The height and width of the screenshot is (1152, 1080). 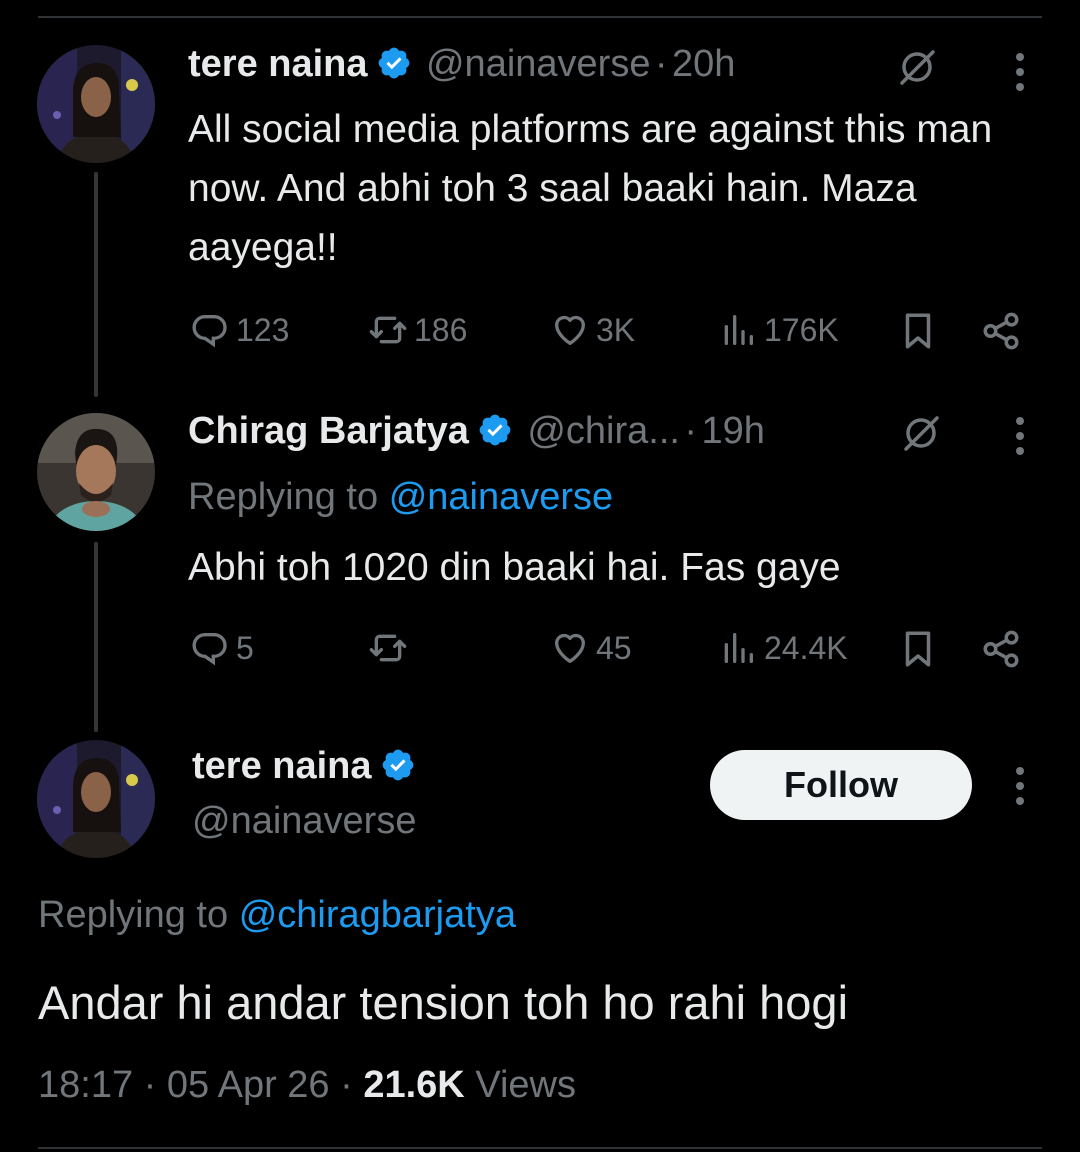 I want to click on post-time: 18:17, so click(x=85, y=1085).